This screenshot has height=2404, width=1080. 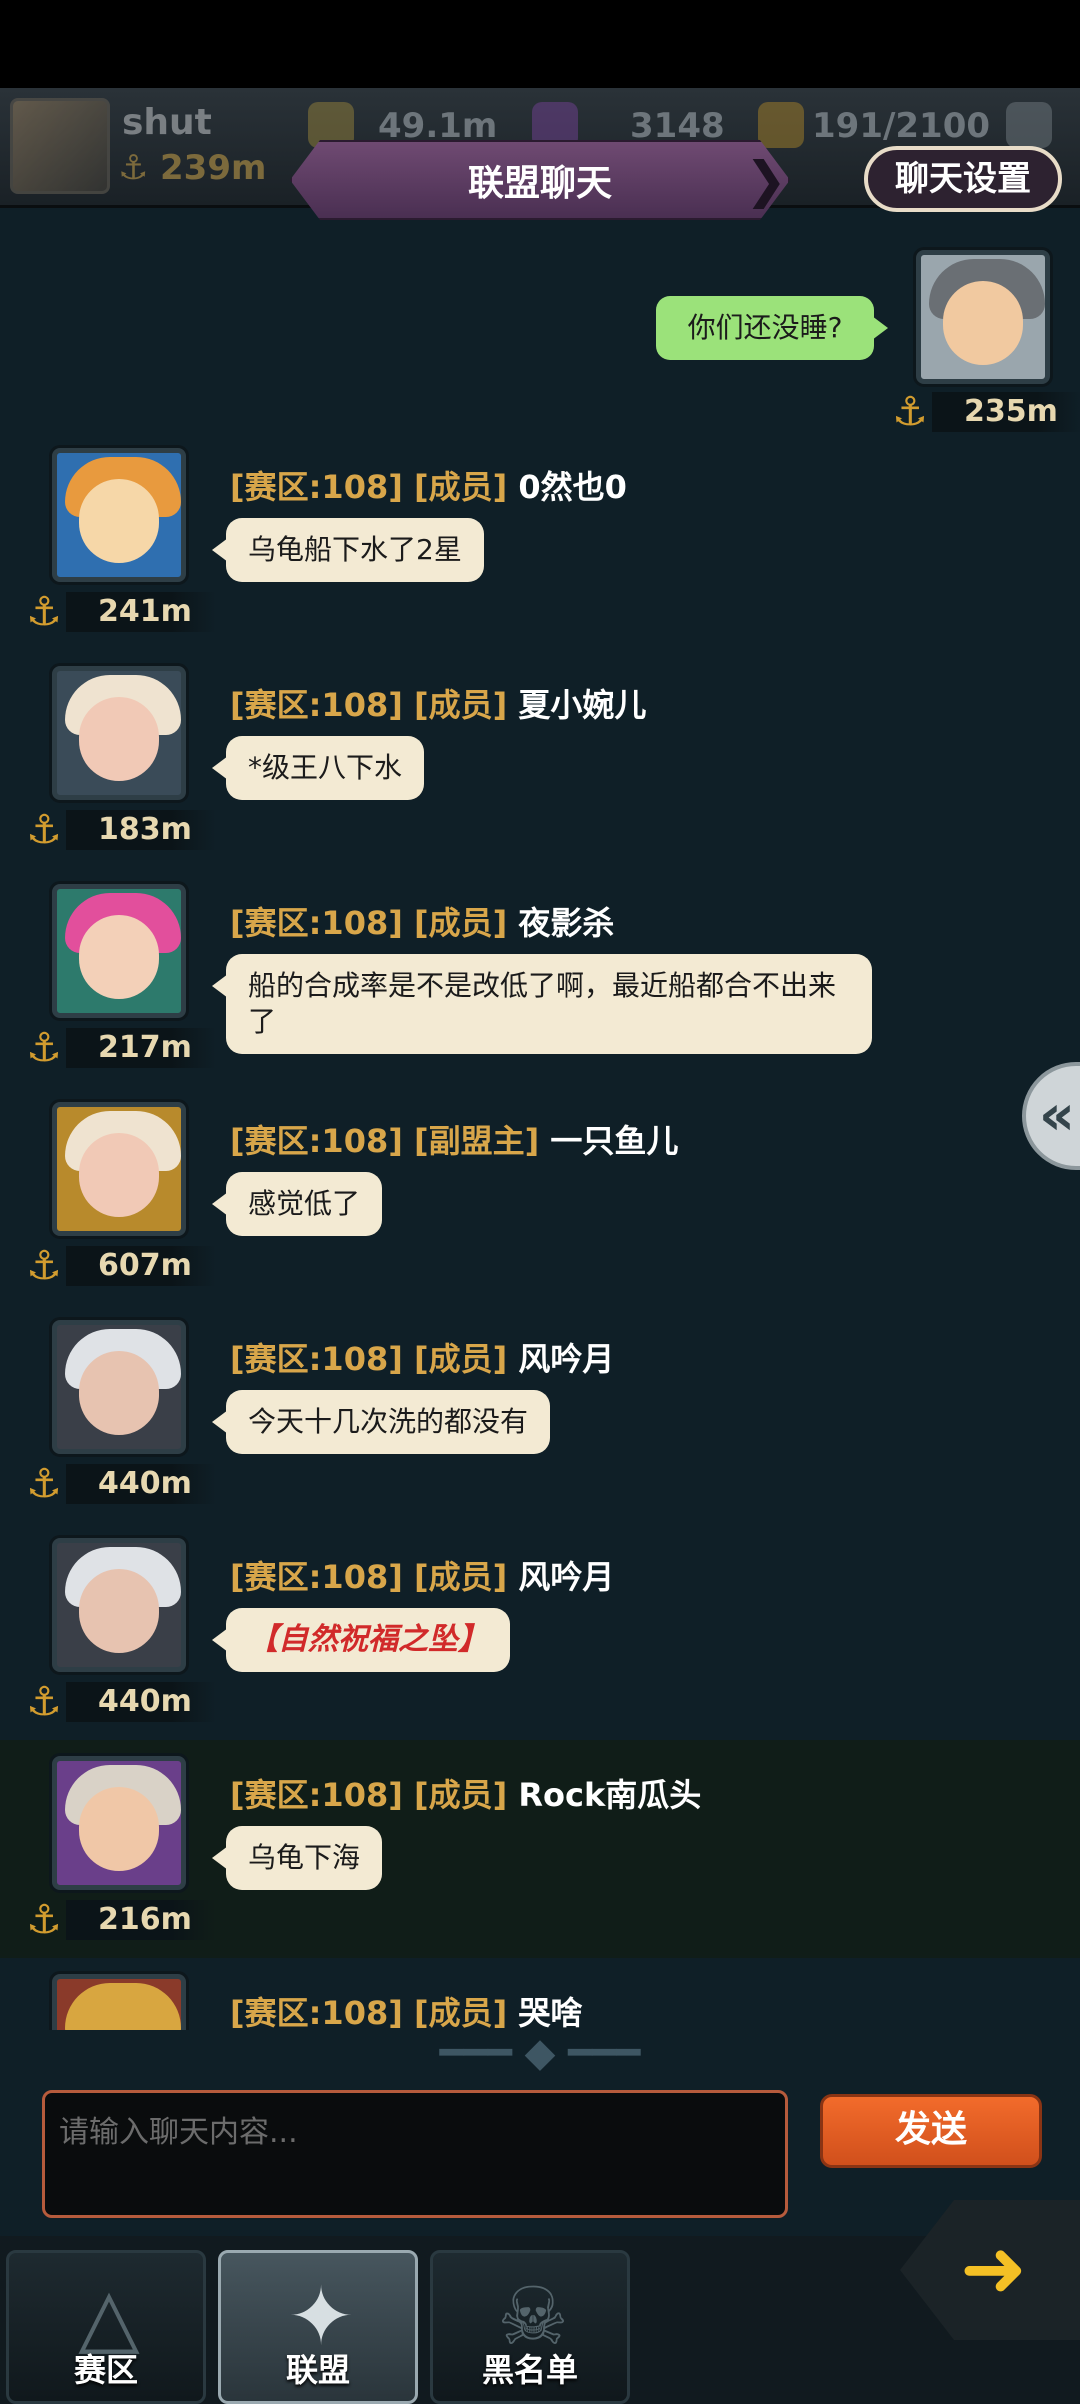 What do you see at coordinates (1029, 125) in the screenshot?
I see `mail-icon` at bounding box center [1029, 125].